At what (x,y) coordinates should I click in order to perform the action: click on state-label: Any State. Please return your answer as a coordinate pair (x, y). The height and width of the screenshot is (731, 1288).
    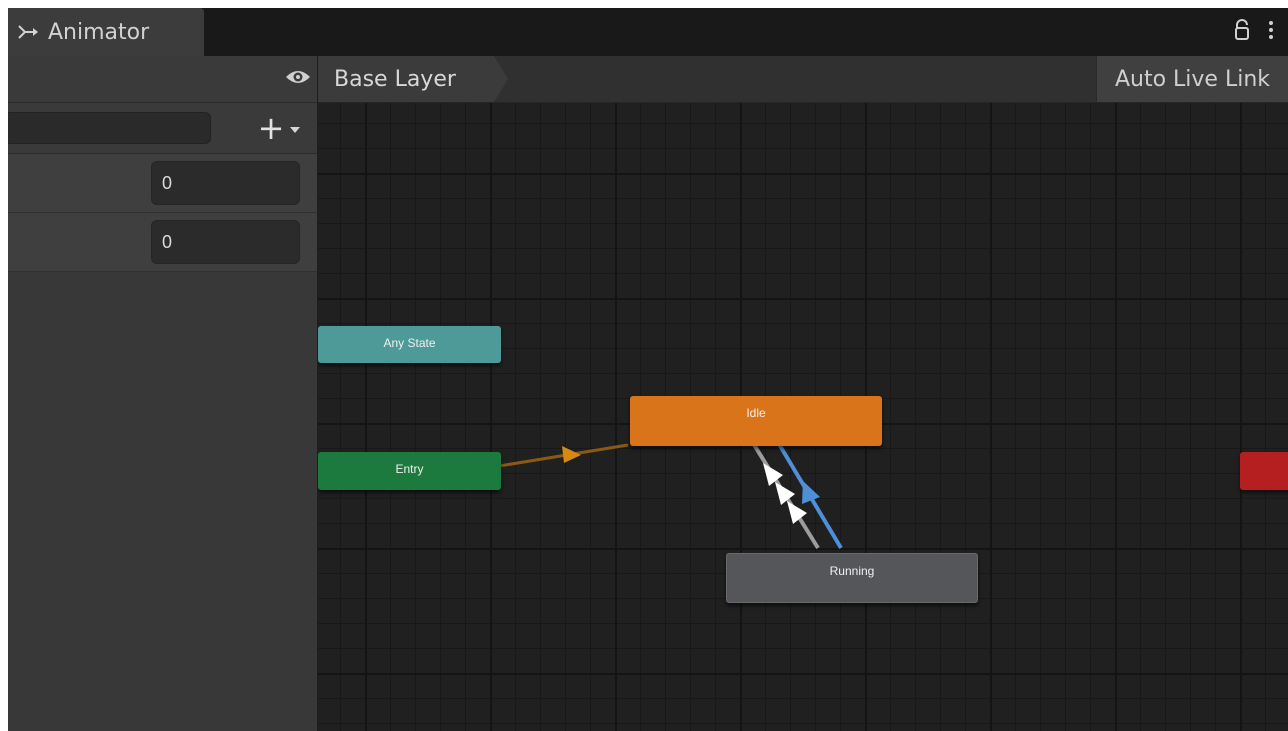
    Looking at the image, I should click on (409, 343).